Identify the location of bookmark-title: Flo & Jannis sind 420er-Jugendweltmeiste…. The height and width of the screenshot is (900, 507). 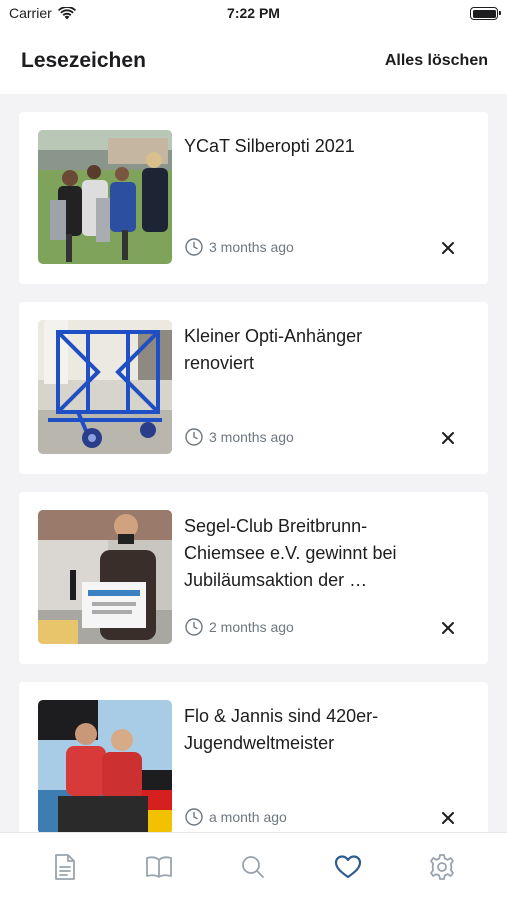
(301, 730).